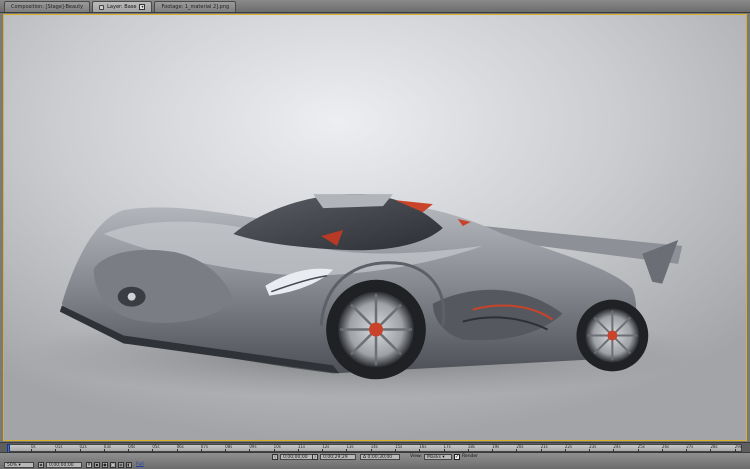 The width and height of the screenshot is (750, 469). I want to click on time-ruler-tick: 29s, so click(738, 448).